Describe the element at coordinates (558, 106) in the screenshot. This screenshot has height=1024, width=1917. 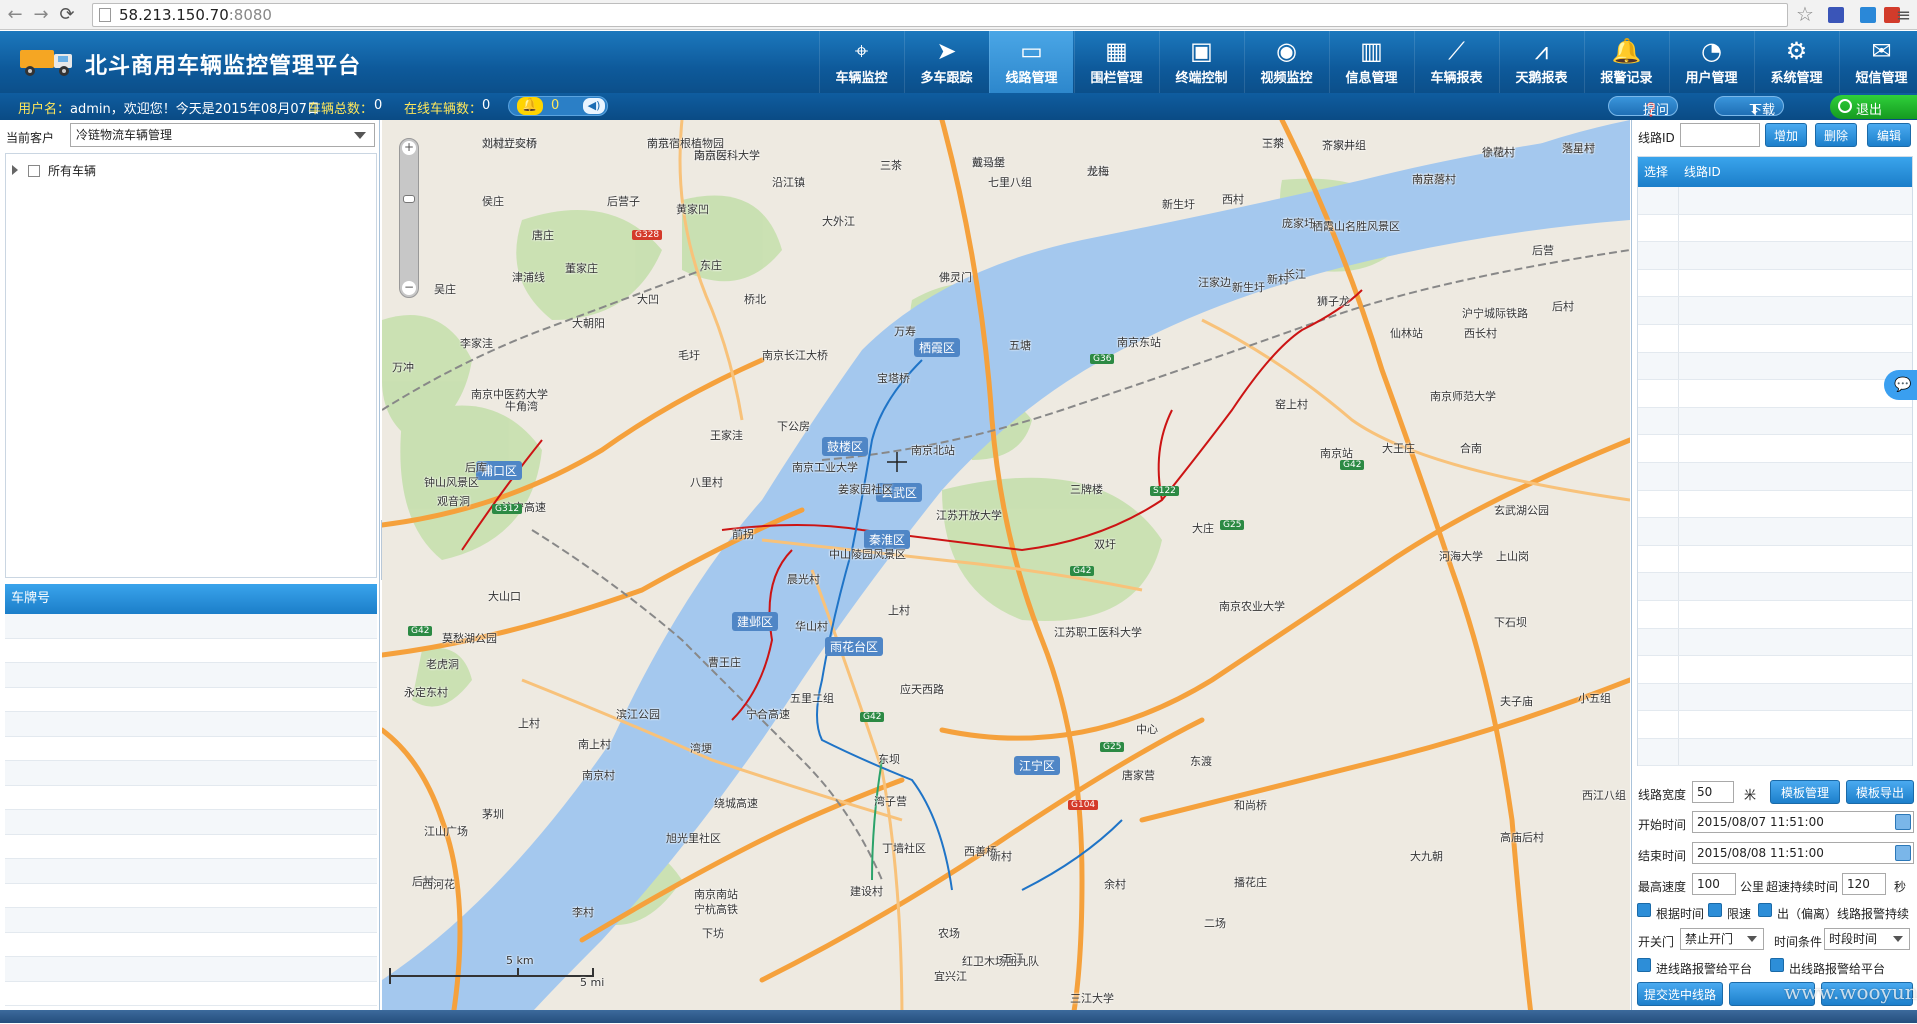
I see `alarm-indicator: 🔔 0 ◀)` at that location.